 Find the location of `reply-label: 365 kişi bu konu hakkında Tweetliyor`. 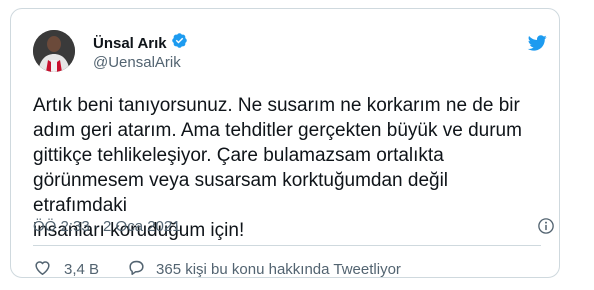

reply-label: 365 kişi bu konu hakkında Tweetliyor is located at coordinates (278, 269).